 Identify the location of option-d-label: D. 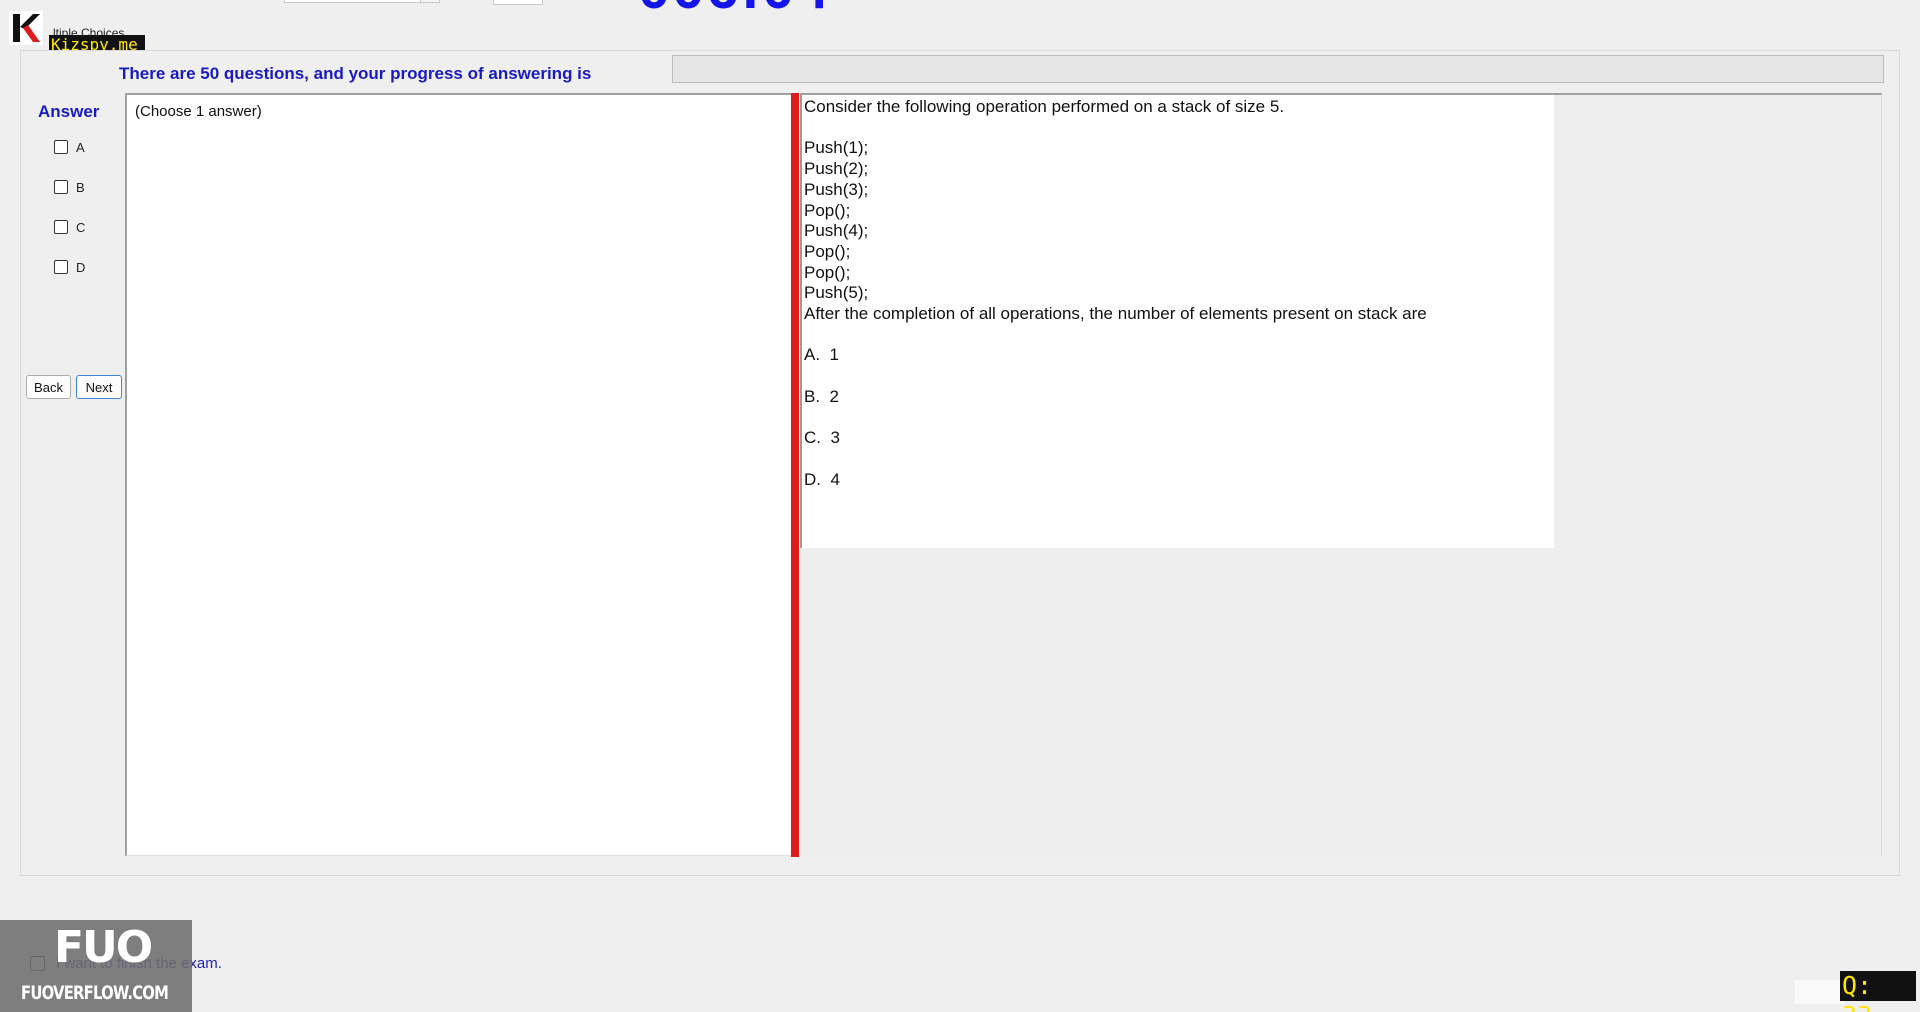
(81, 267).